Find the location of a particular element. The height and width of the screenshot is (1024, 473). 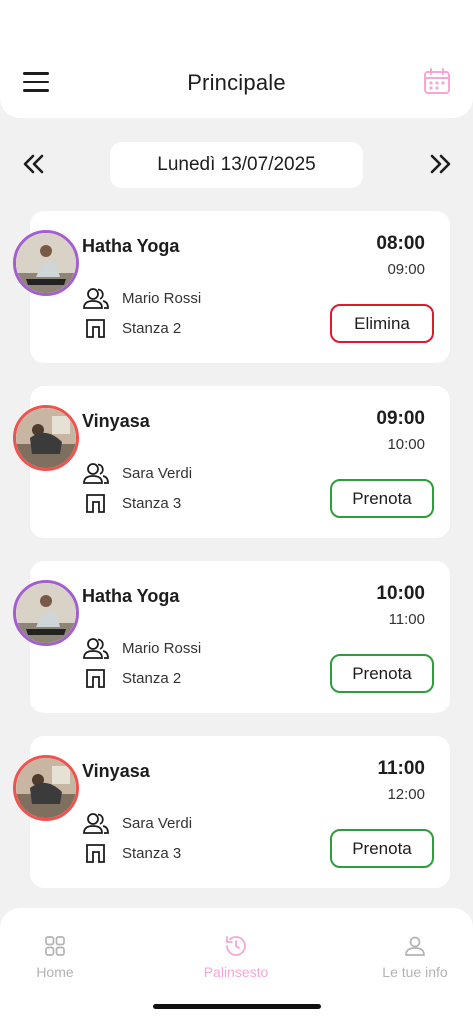

start-time: 11:00 is located at coordinates (401, 768).